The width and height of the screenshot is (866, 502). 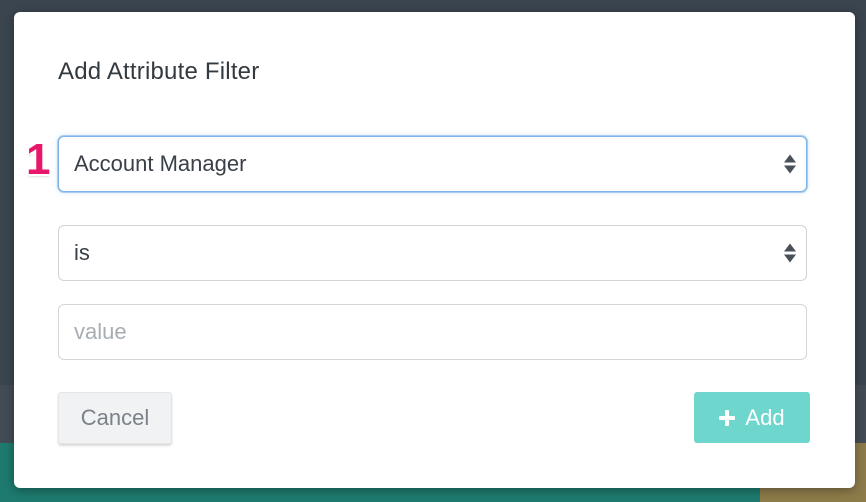 I want to click on step-marker: 1, so click(x=38, y=159).